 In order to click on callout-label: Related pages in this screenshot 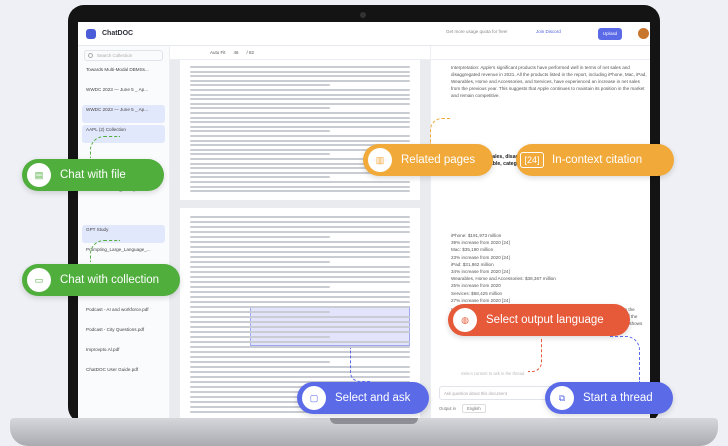, I will do `click(438, 160)`.